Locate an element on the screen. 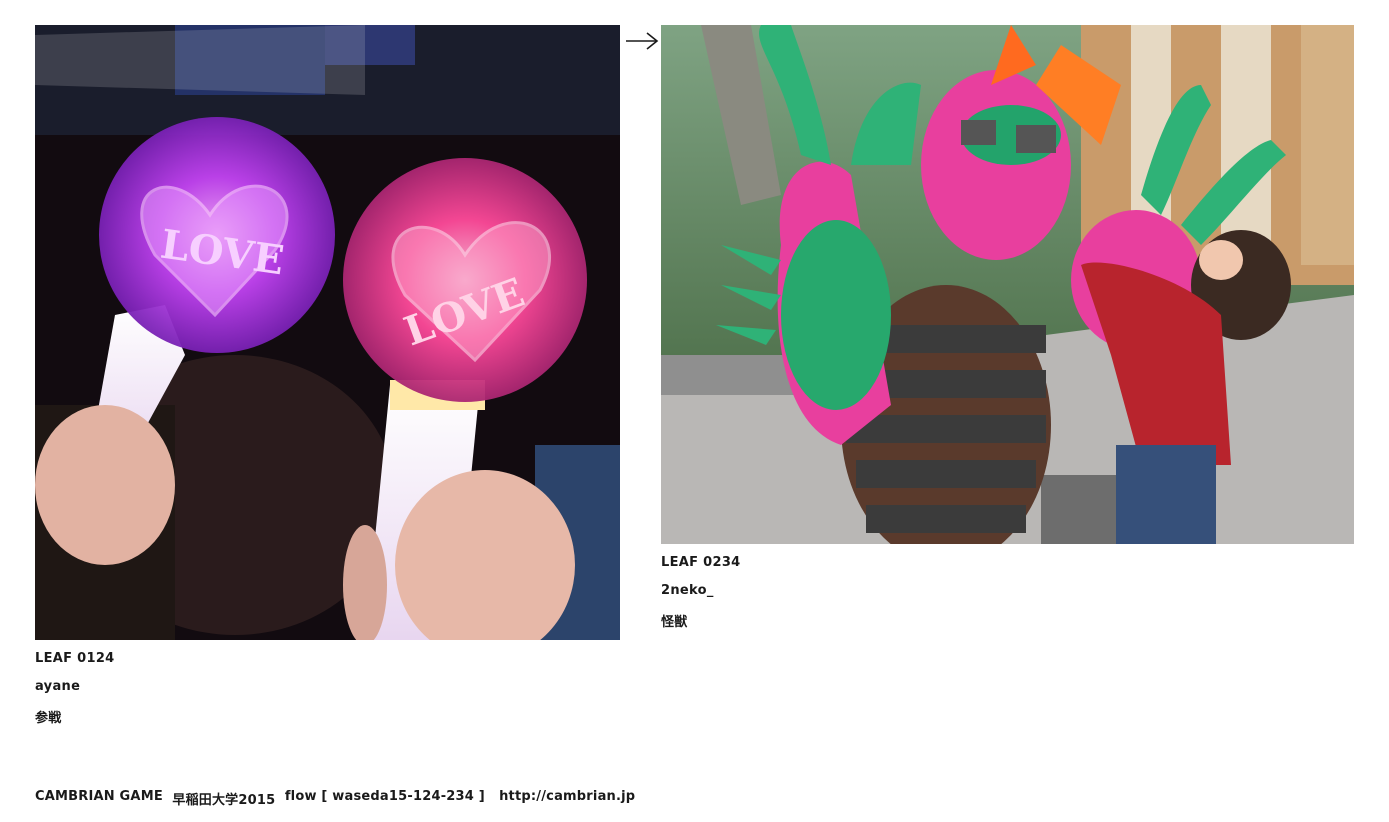 This screenshot has width=1389, height=822. leaf-user: ayane is located at coordinates (57, 686).